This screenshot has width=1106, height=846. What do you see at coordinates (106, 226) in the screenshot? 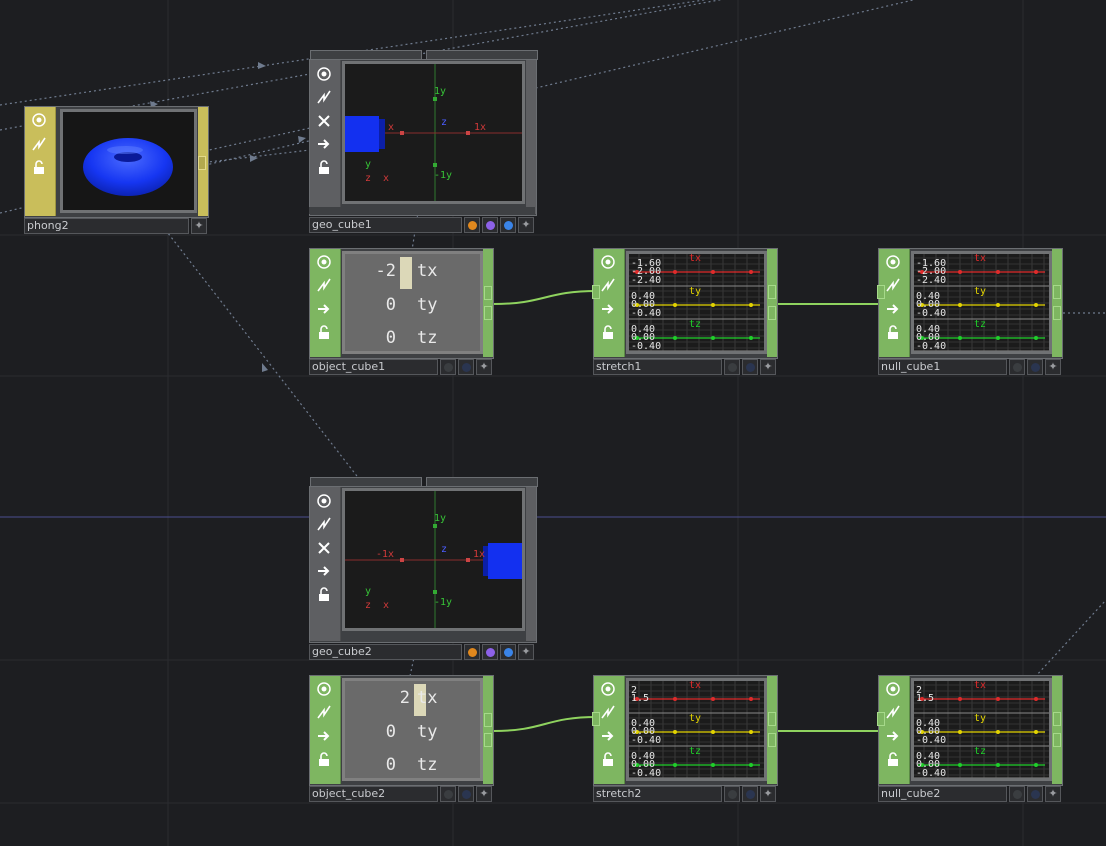
I see `node-name: phong2` at bounding box center [106, 226].